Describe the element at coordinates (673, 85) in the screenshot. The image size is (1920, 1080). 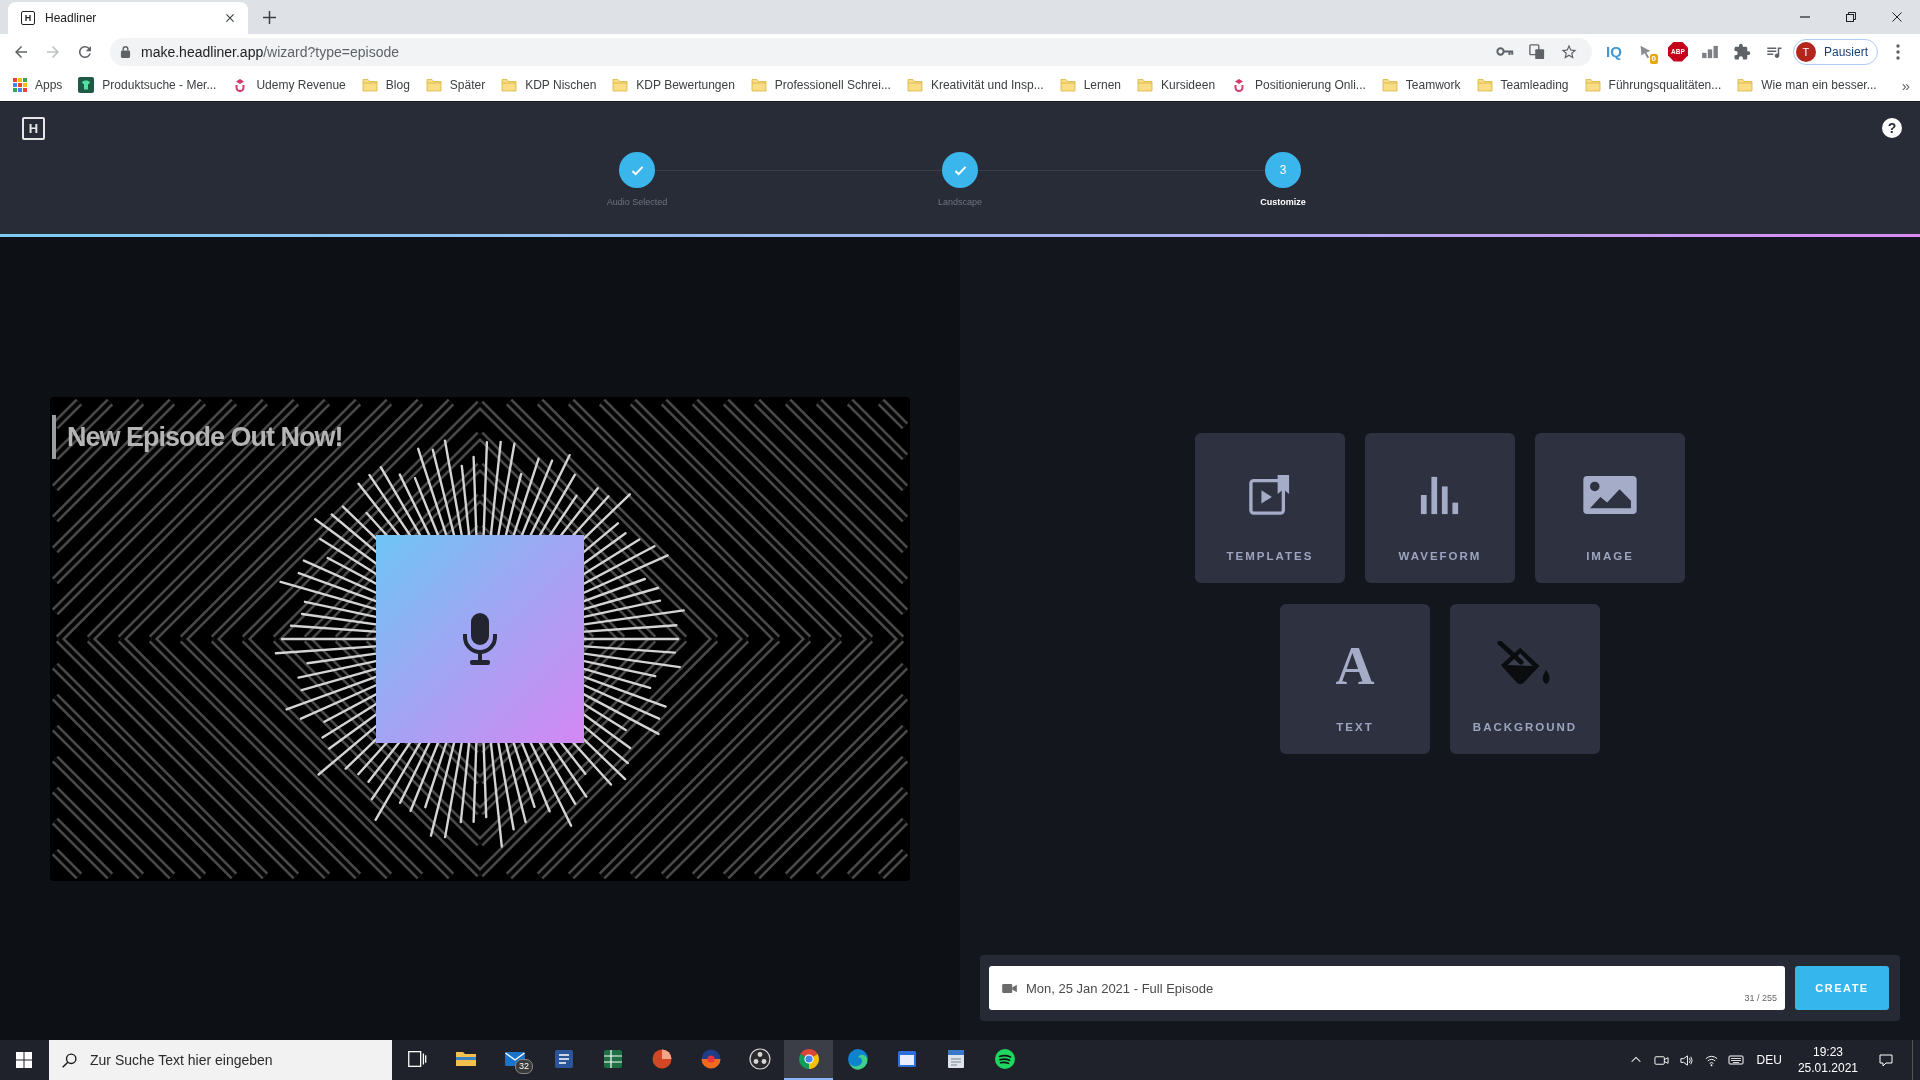
I see `bookmark-item: KDP Bewertungen` at that location.